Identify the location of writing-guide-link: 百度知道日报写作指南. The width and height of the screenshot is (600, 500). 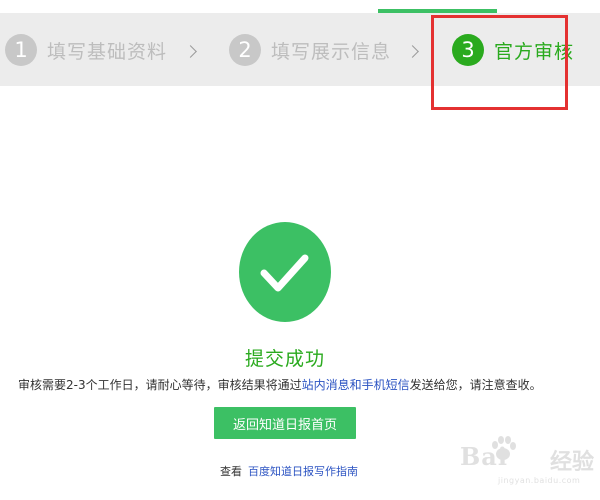
(303, 471).